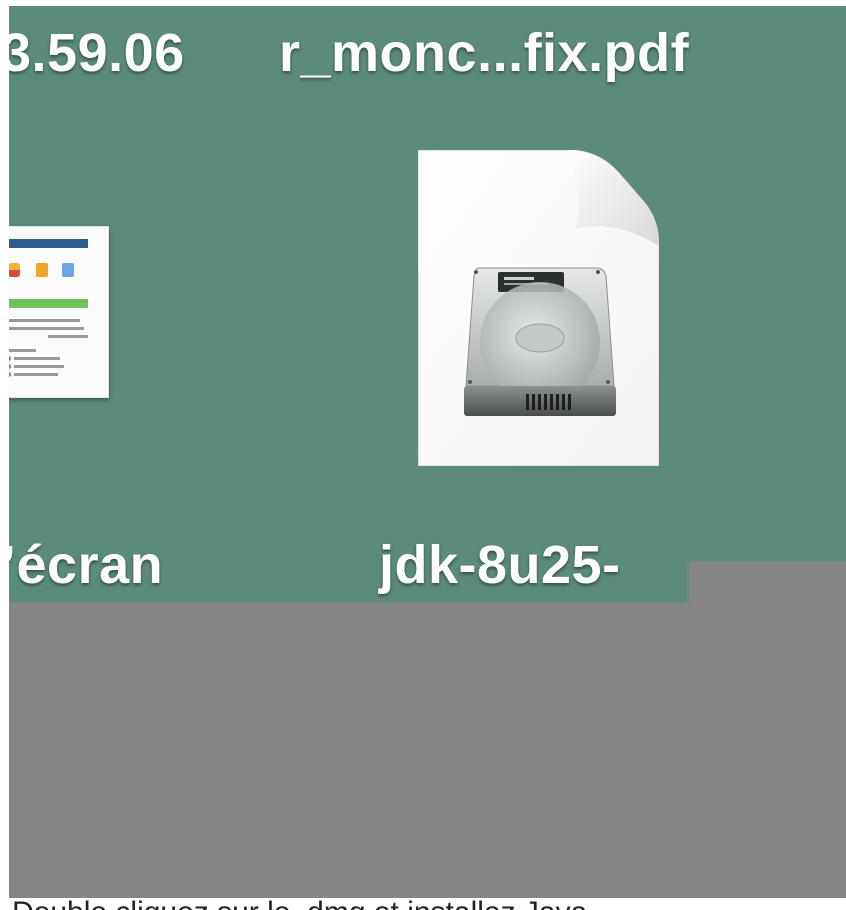 This screenshot has width=846, height=910. What do you see at coordinates (48, 243) in the screenshot?
I see `thumbnail-header-bar` at bounding box center [48, 243].